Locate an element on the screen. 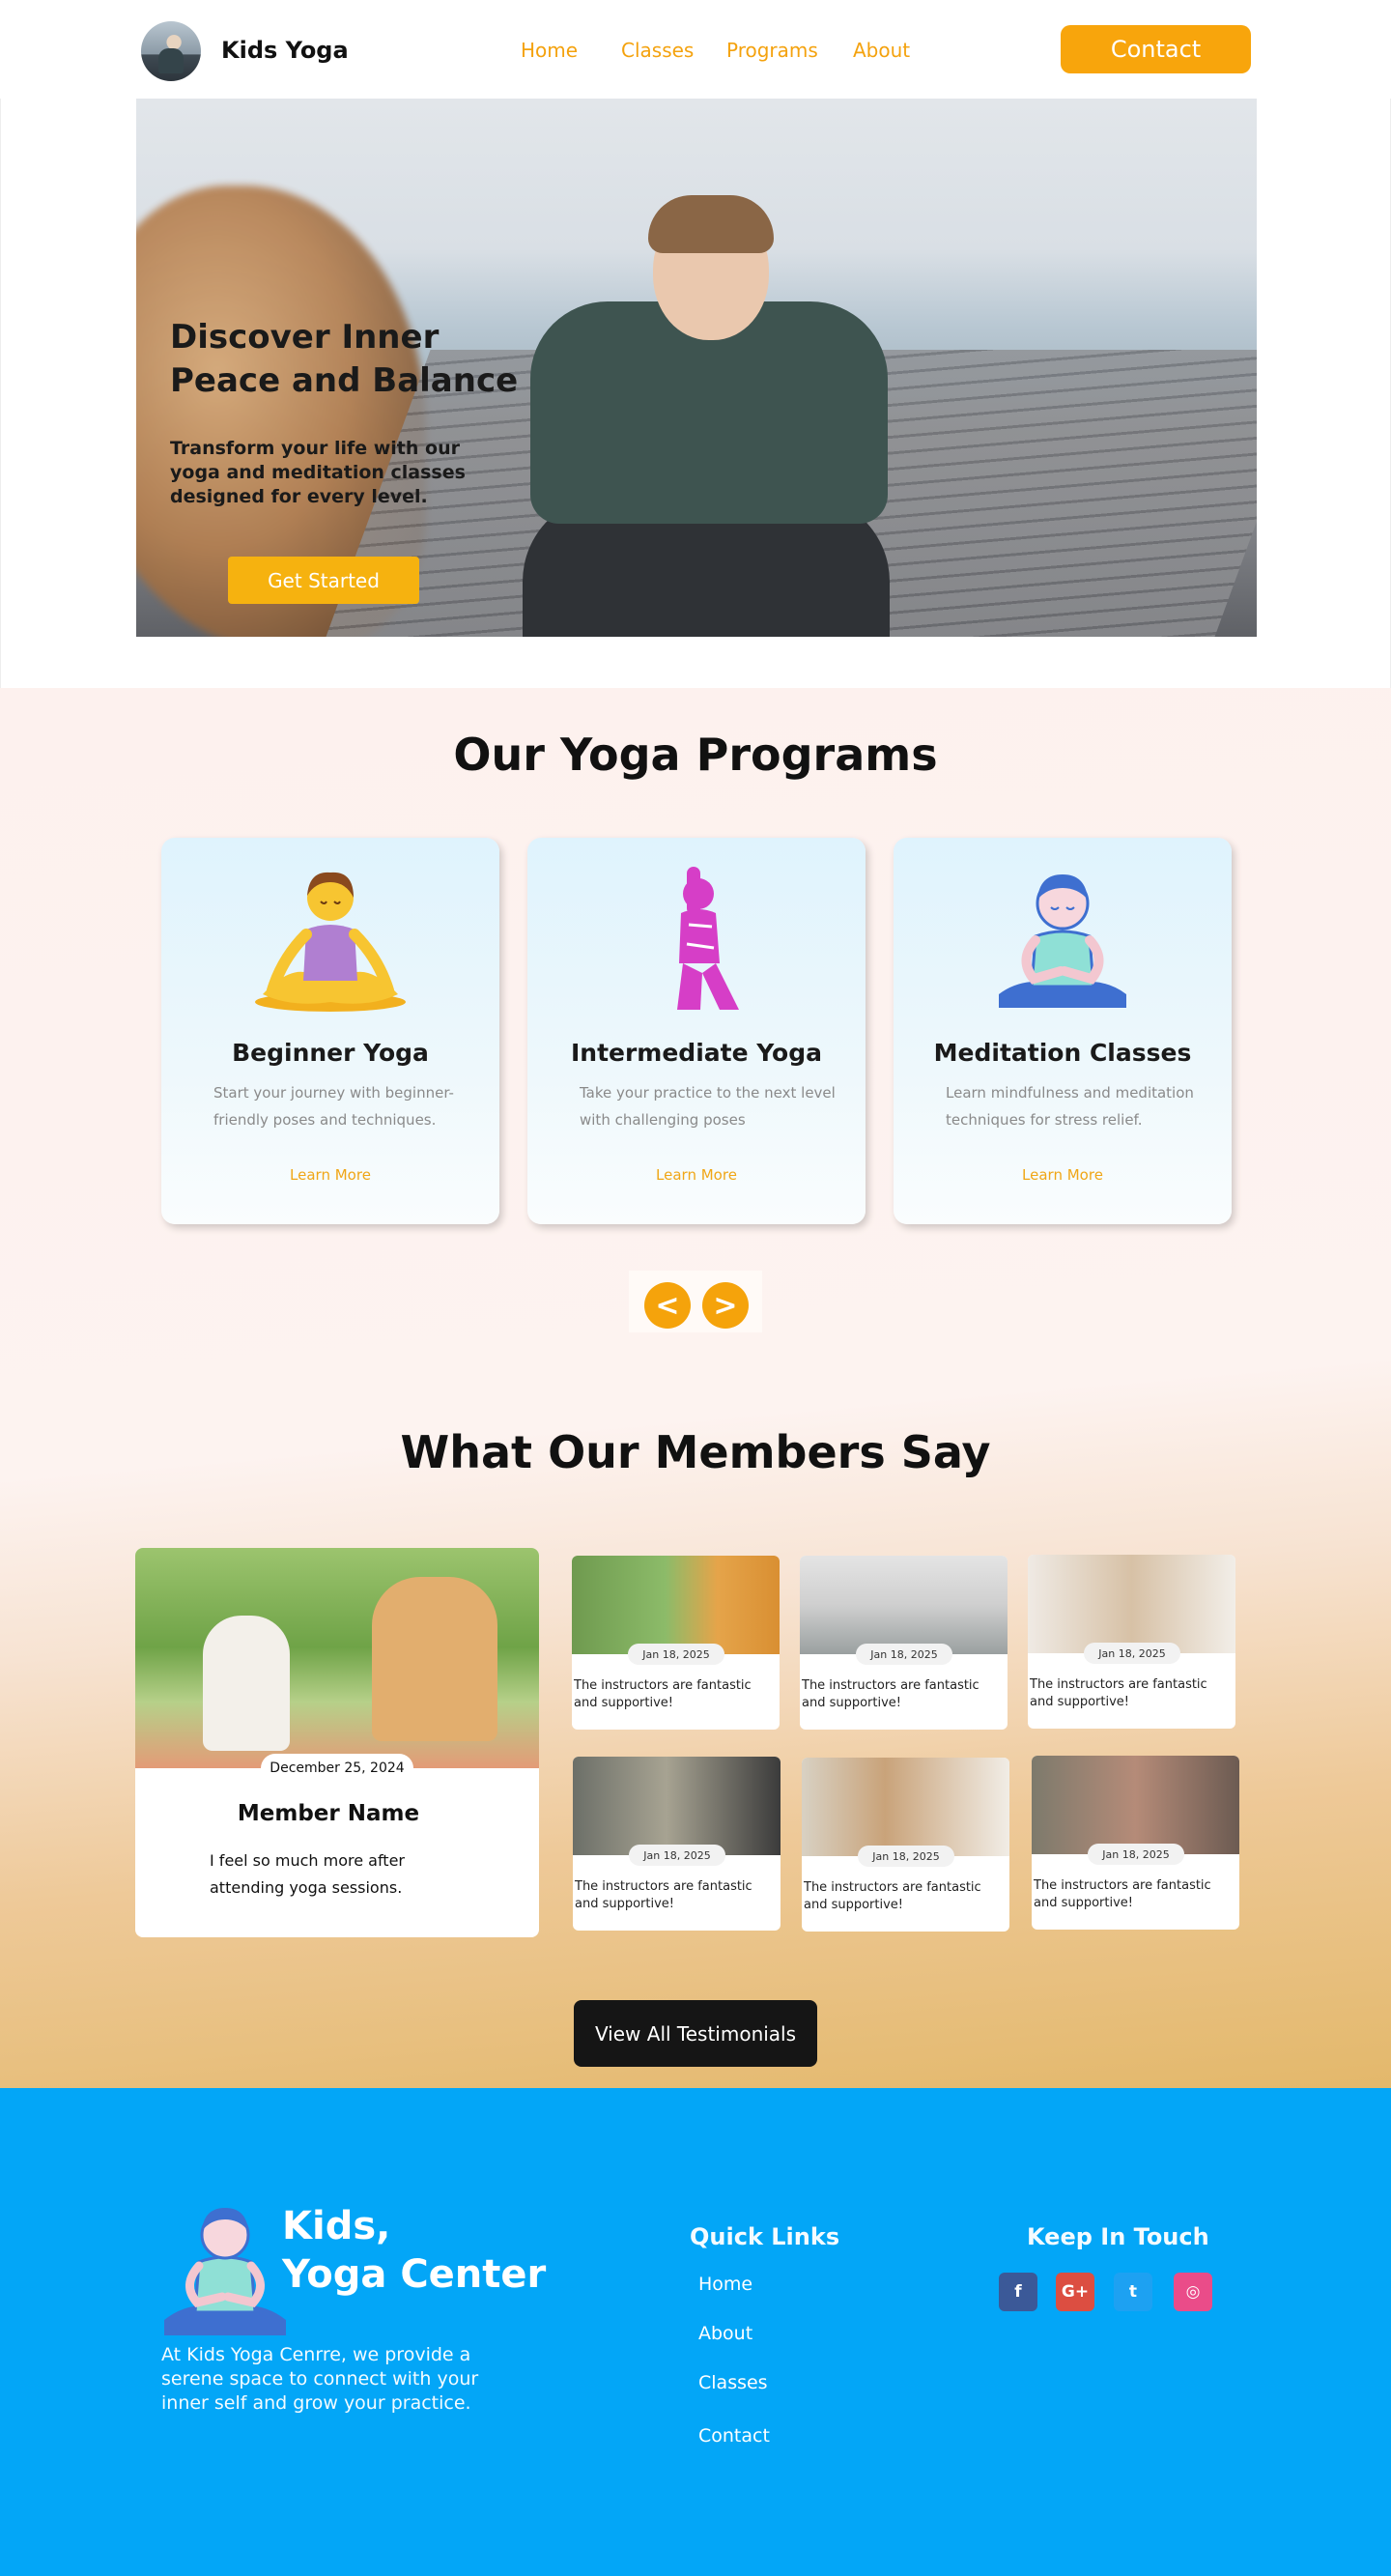 The image size is (1391, 2576). keep-in-touch-title: Keep In Touch is located at coordinates (1118, 2237).